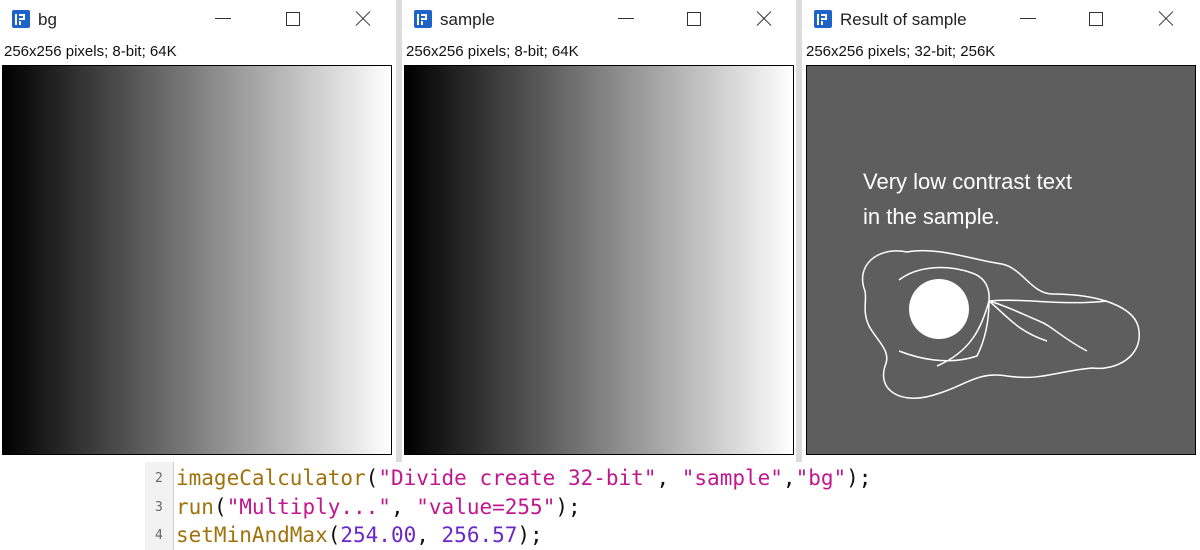 Image resolution: width=1200 pixels, height=550 pixels. I want to click on result-text-line-1: Very low contrast text, so click(967, 181).